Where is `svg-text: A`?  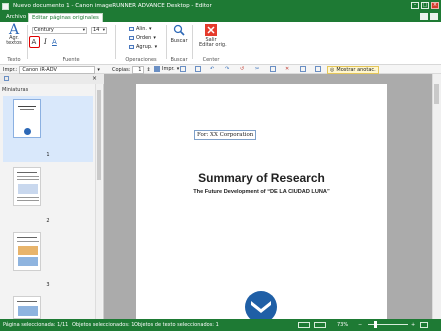 svg-text: A is located at coordinates (34, 42).